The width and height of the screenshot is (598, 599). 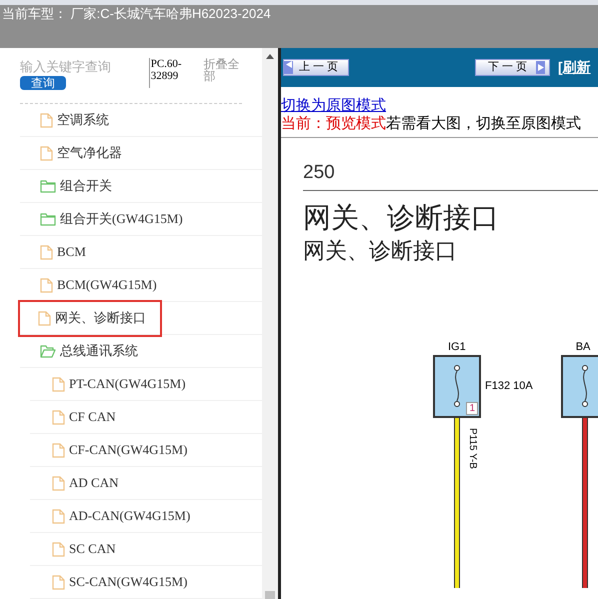 What do you see at coordinates (583, 347) in the screenshot?
I see `fuse-label: BA` at bounding box center [583, 347].